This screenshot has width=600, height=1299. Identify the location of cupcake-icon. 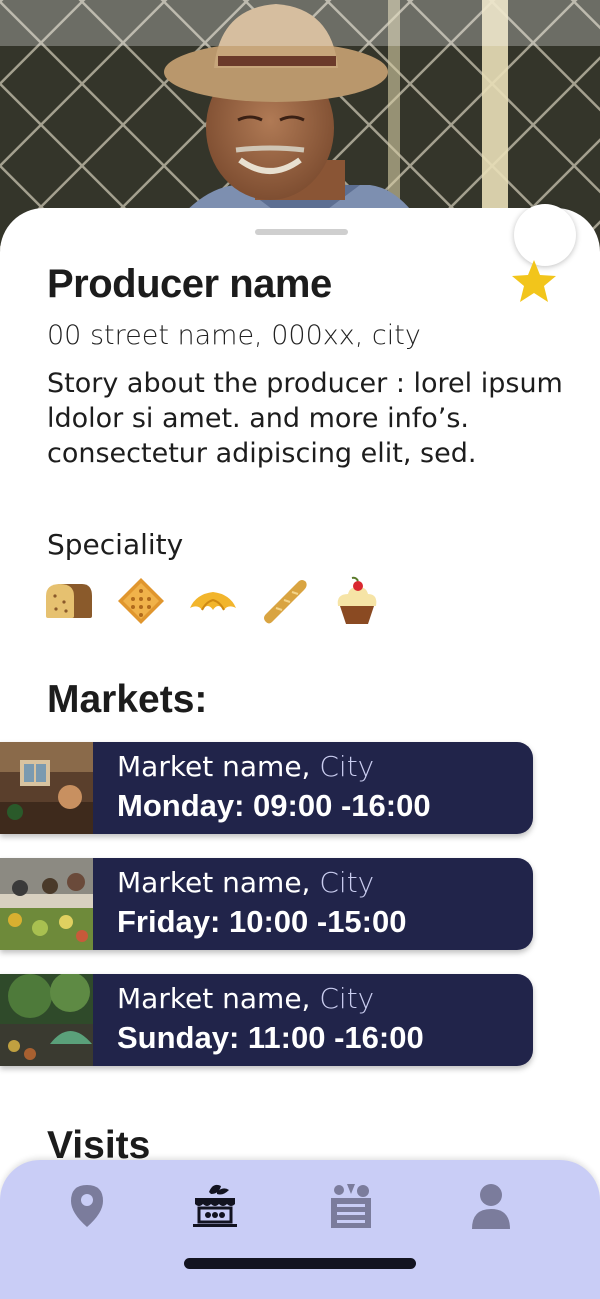
(357, 600).